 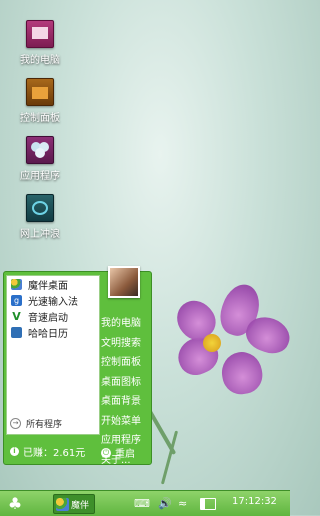 I want to click on earned-label: 已赚：2.61元, so click(x=54, y=453).